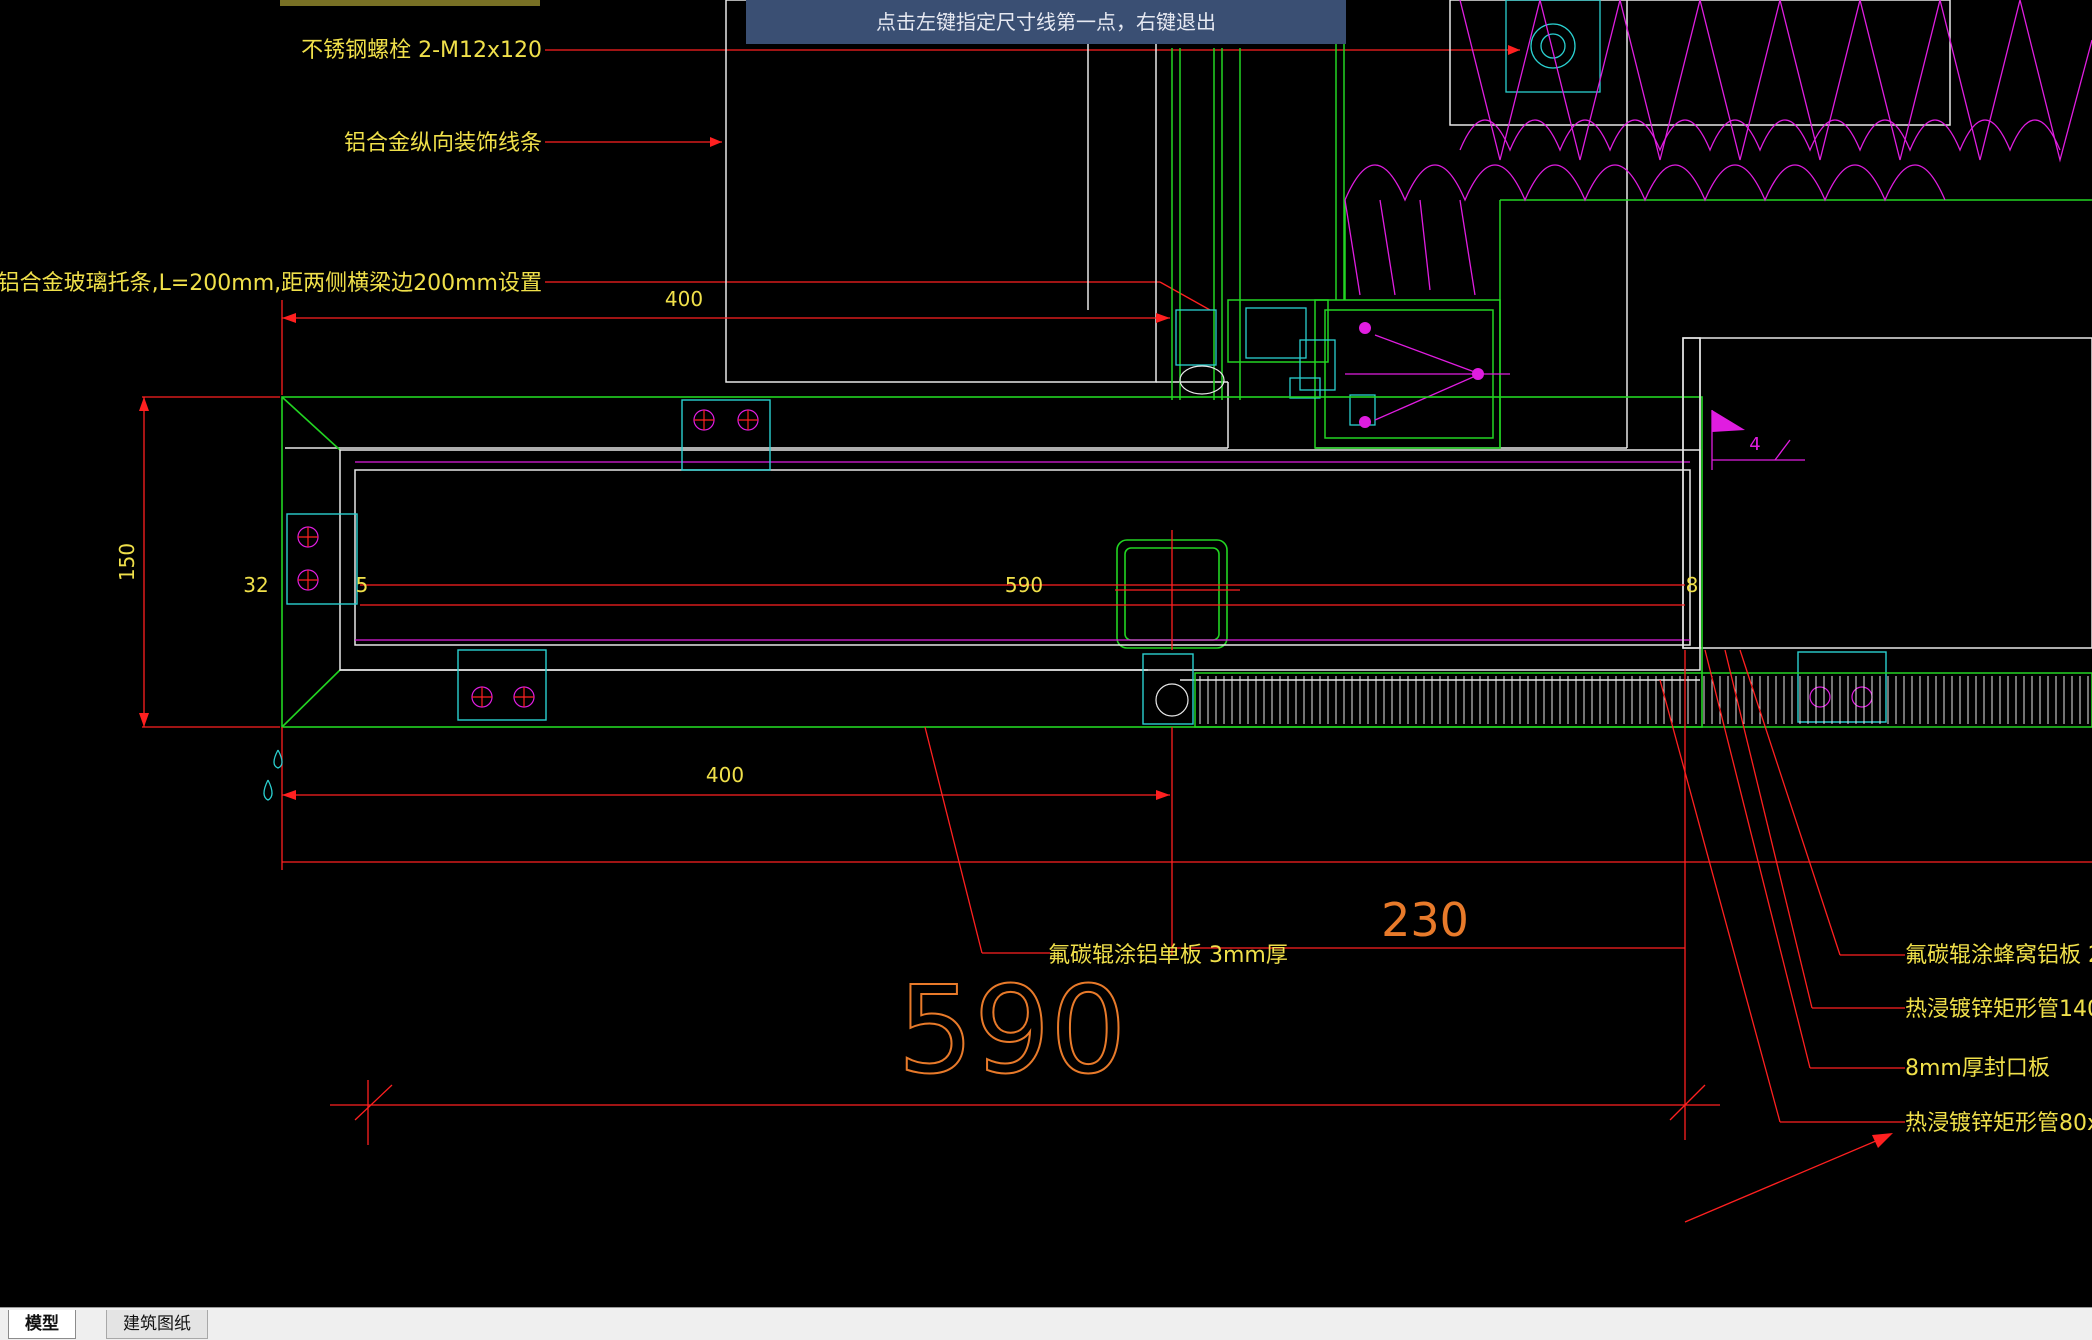  I want to click on dim-4: 4, so click(1754, 444).